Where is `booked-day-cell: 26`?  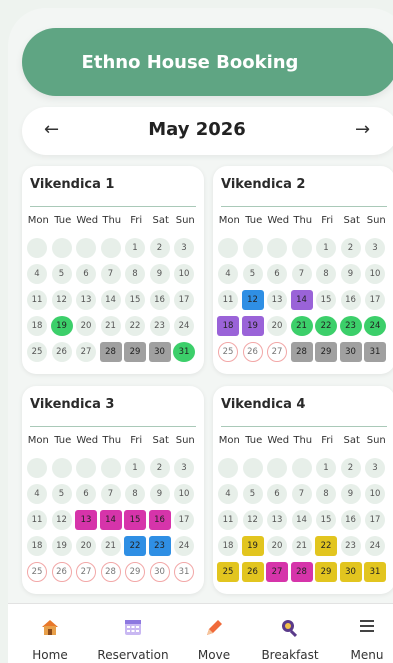
booked-day-cell: 26 is located at coordinates (252, 572).